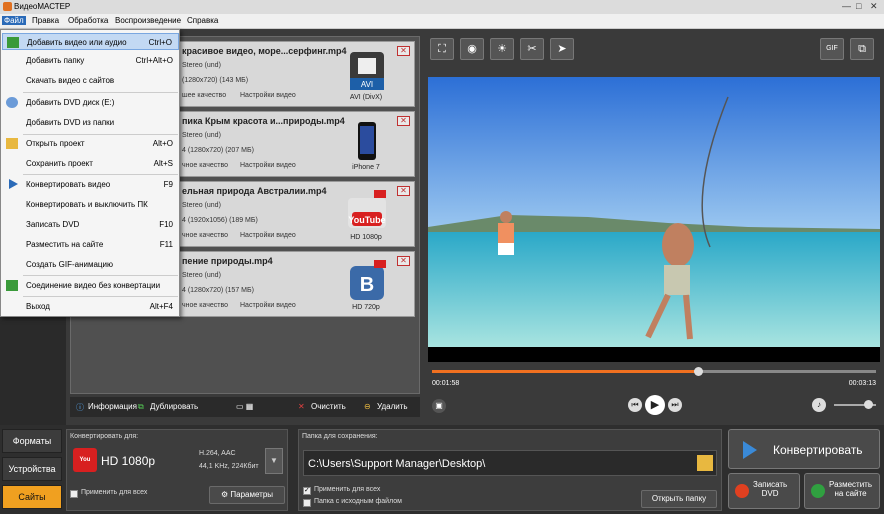  I want to click on menu-item-publish: Разместить на сайте F11, so click(90, 244).